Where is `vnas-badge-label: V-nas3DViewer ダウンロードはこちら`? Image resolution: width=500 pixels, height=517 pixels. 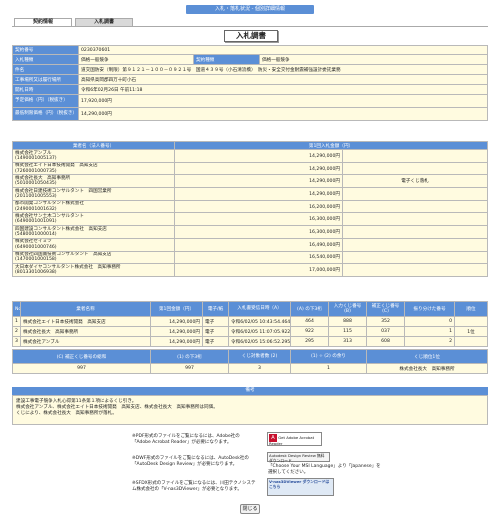 vnas-badge-label: V-nas3DViewer ダウンロードはこちら is located at coordinates (299, 484).